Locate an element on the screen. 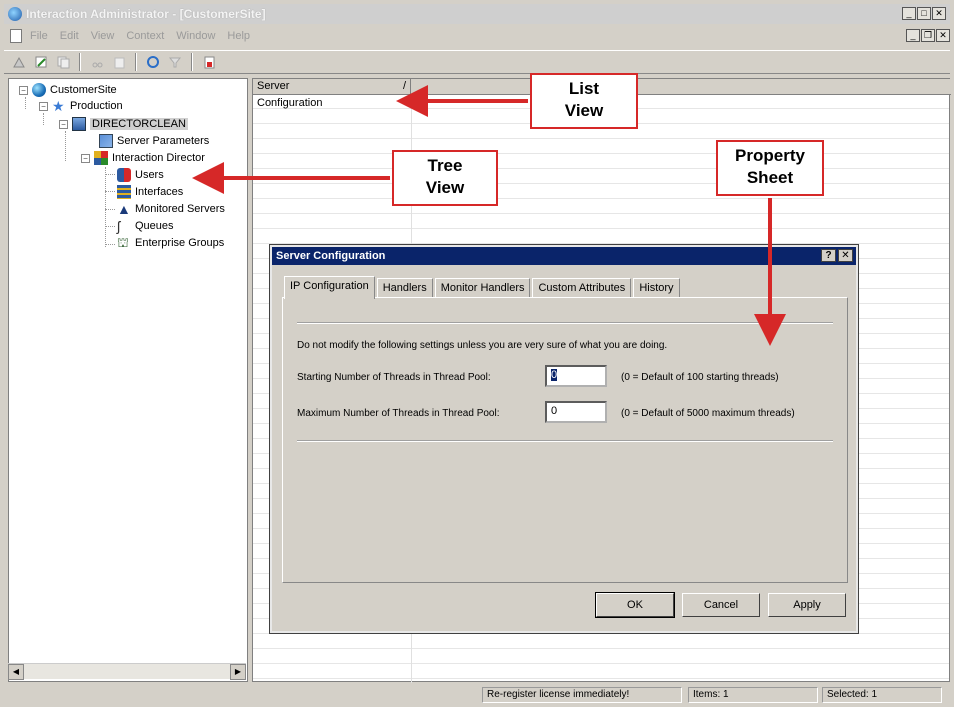  maximum-threads-value: 0 is located at coordinates (554, 411).